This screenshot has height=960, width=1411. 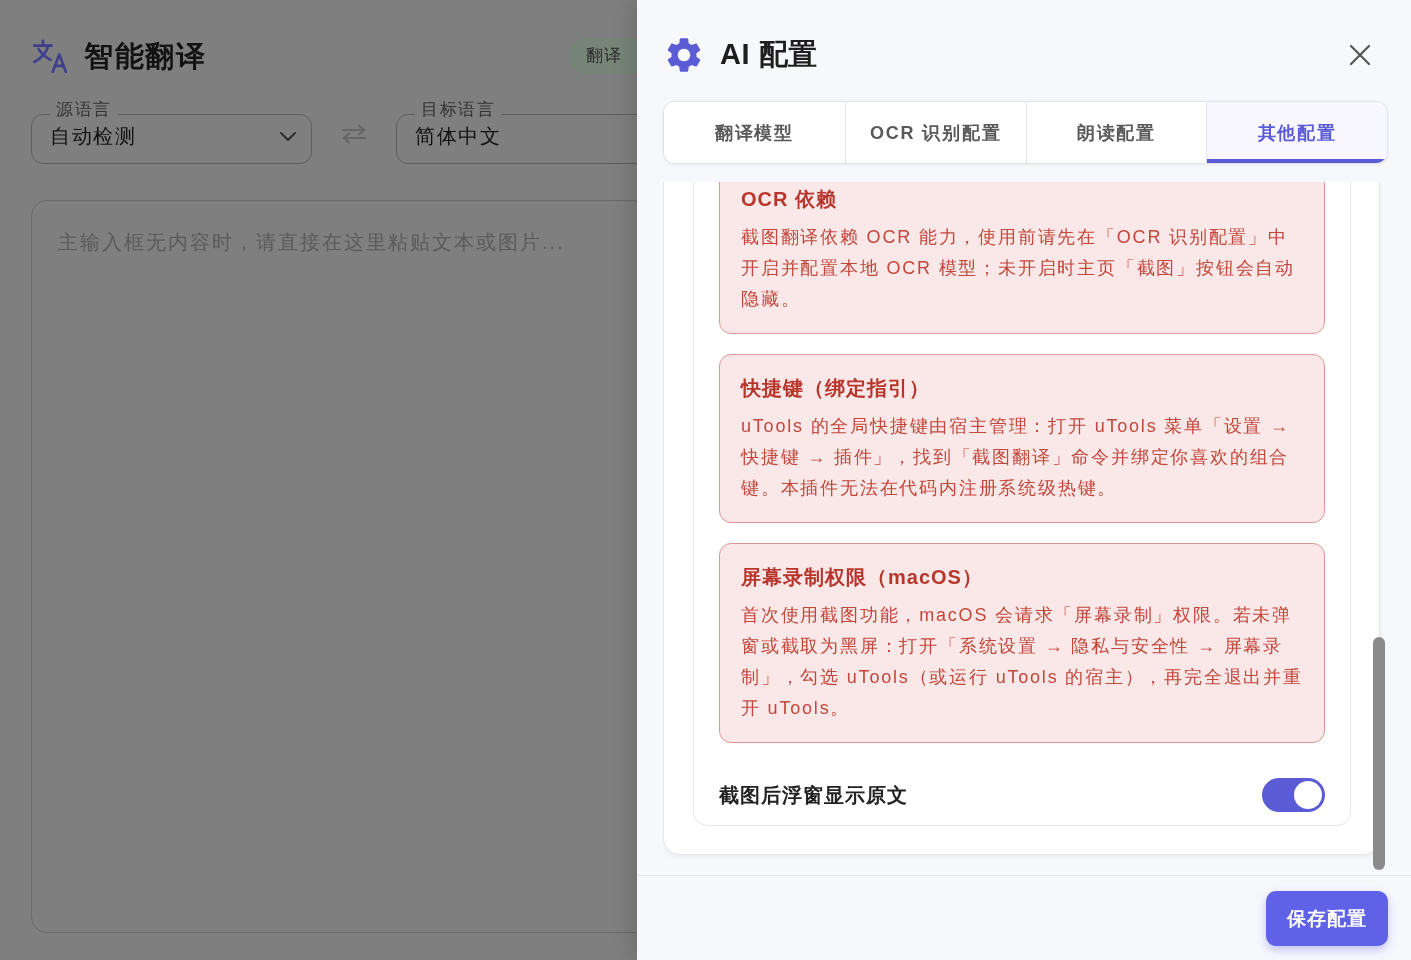 I want to click on drawer-title: AI 配置, so click(x=769, y=54).